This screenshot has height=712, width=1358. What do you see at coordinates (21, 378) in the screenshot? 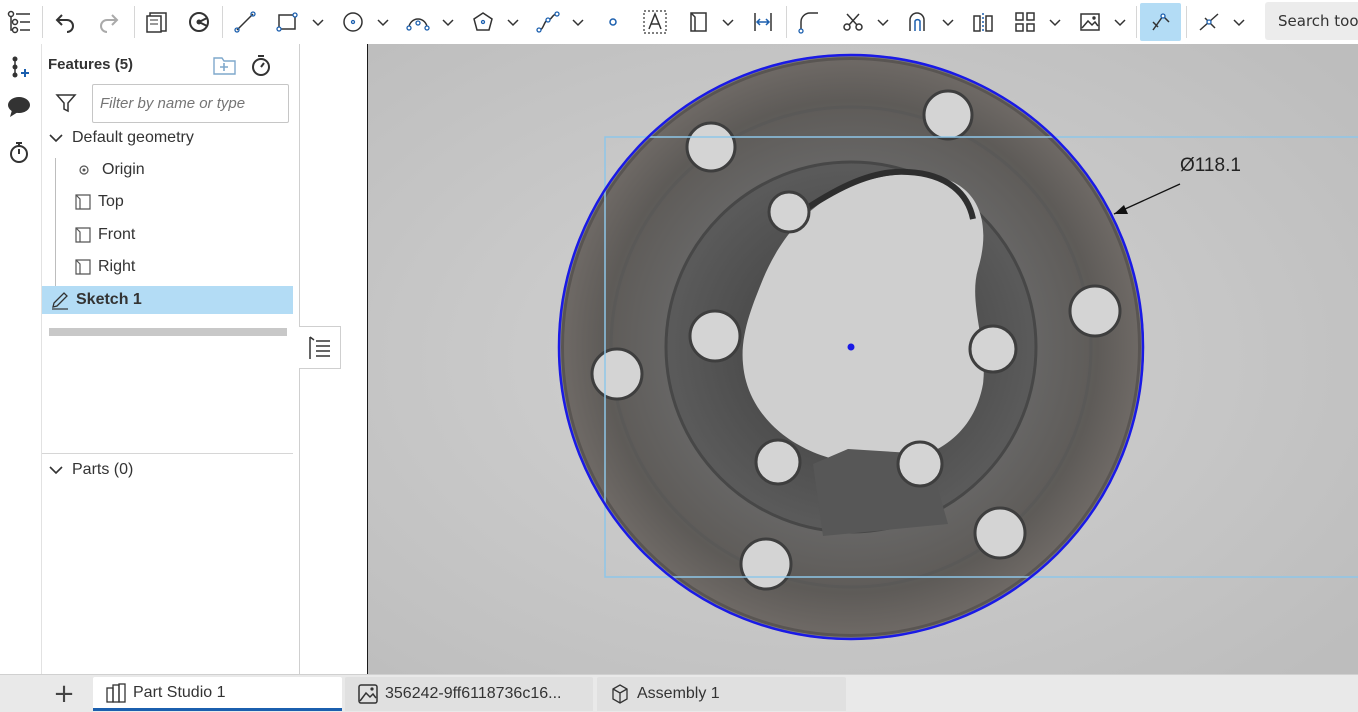
I see `left-rail` at bounding box center [21, 378].